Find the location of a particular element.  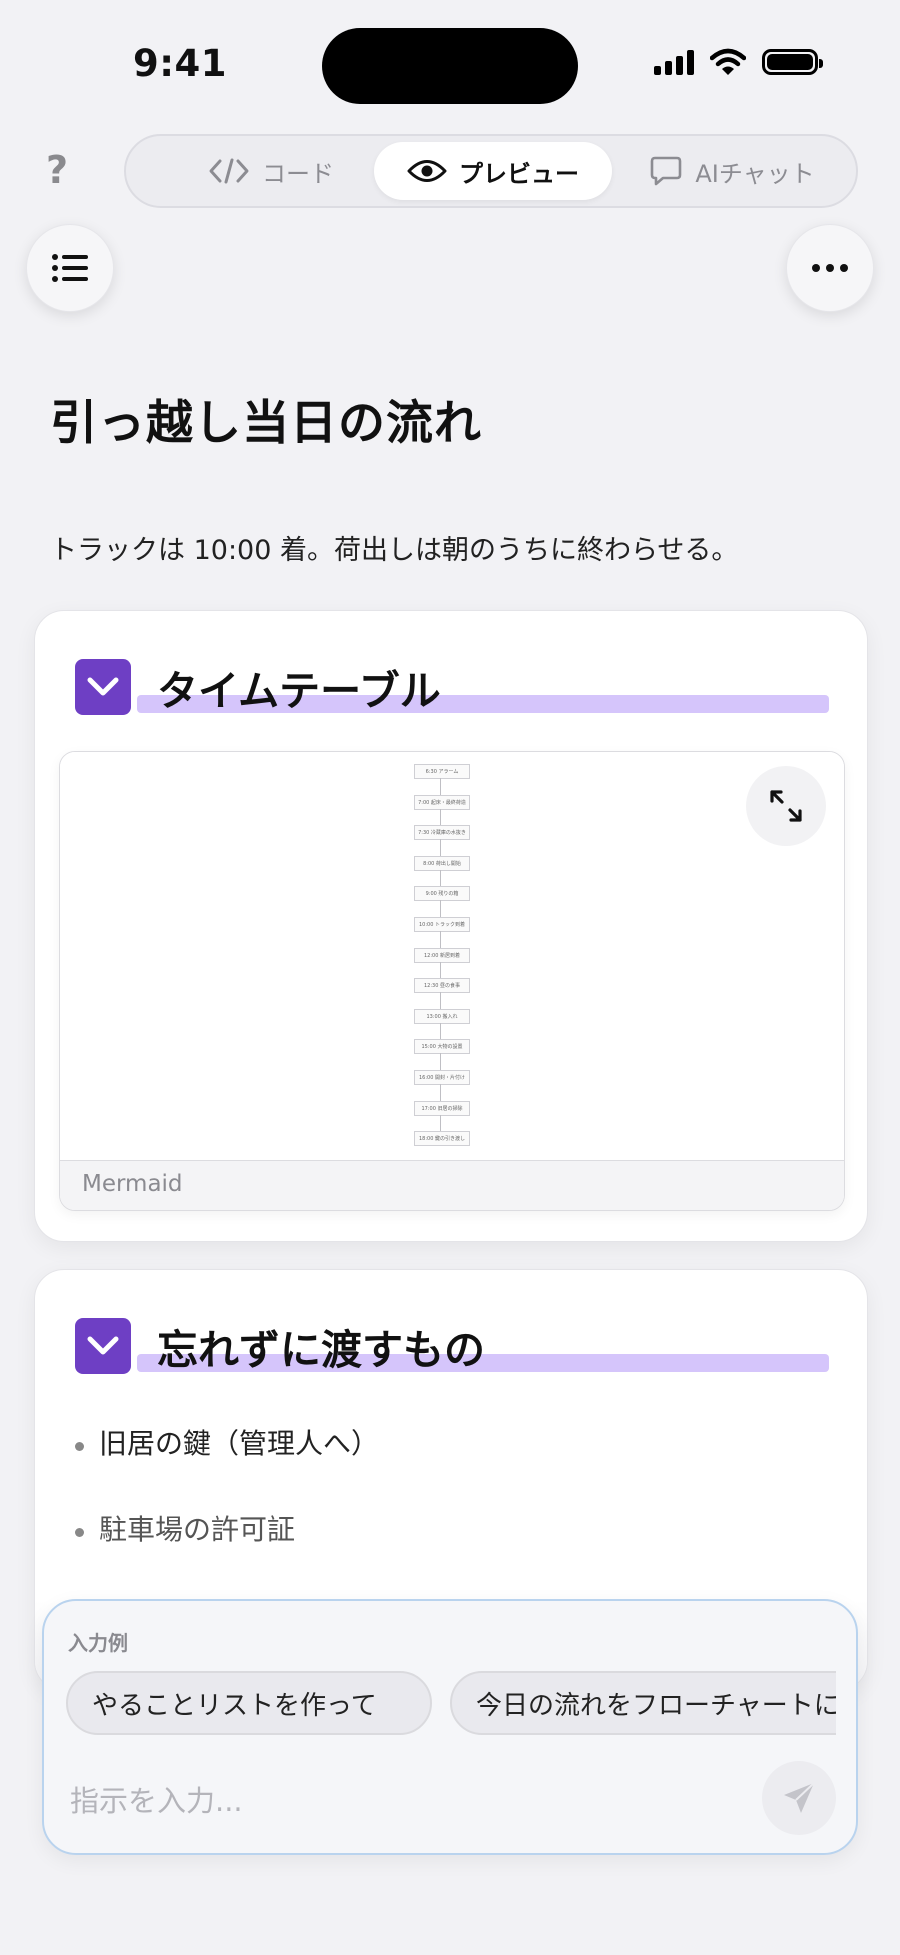

status-bar: 9:41 is located at coordinates (450, 65).